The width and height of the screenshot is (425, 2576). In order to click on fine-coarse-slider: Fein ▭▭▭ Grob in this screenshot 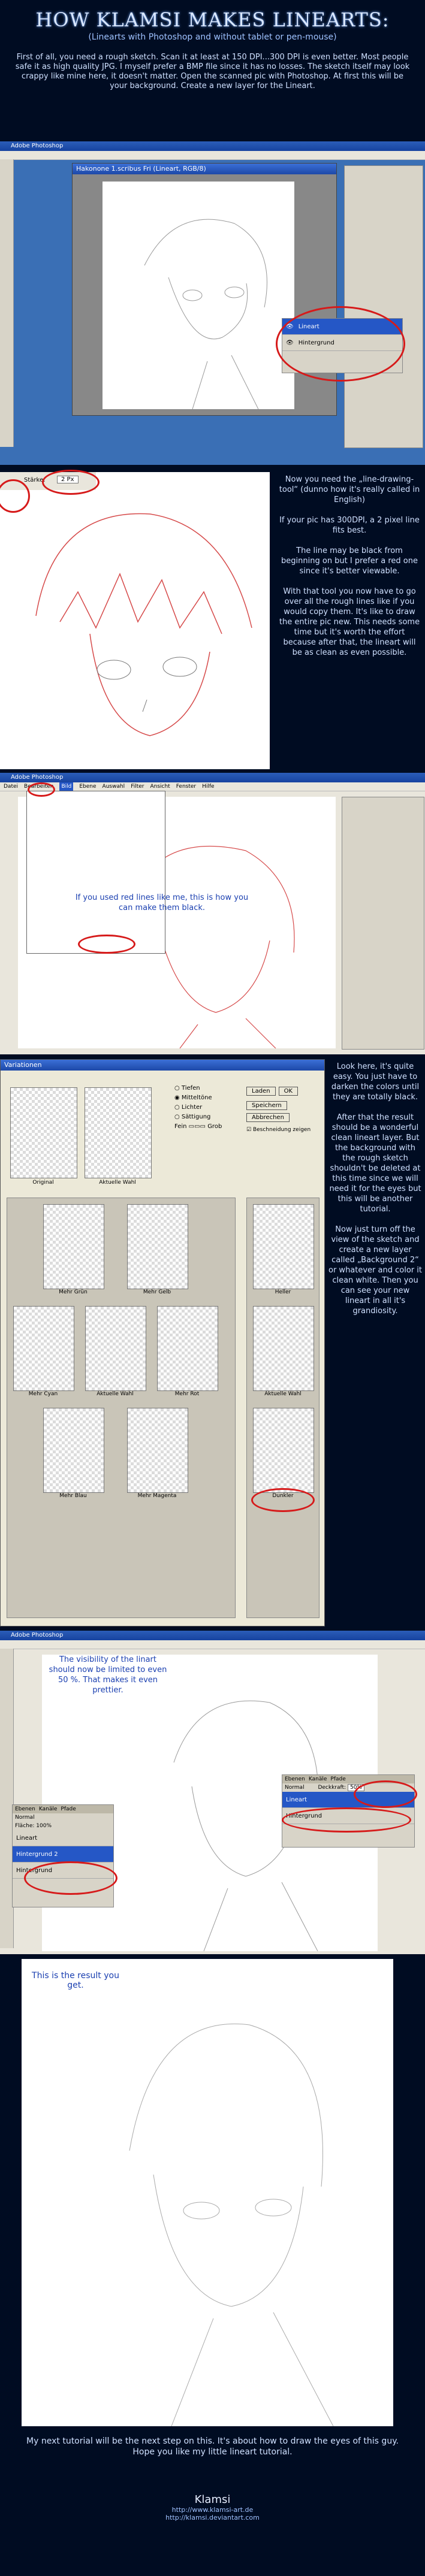, I will do `click(198, 1127)`.